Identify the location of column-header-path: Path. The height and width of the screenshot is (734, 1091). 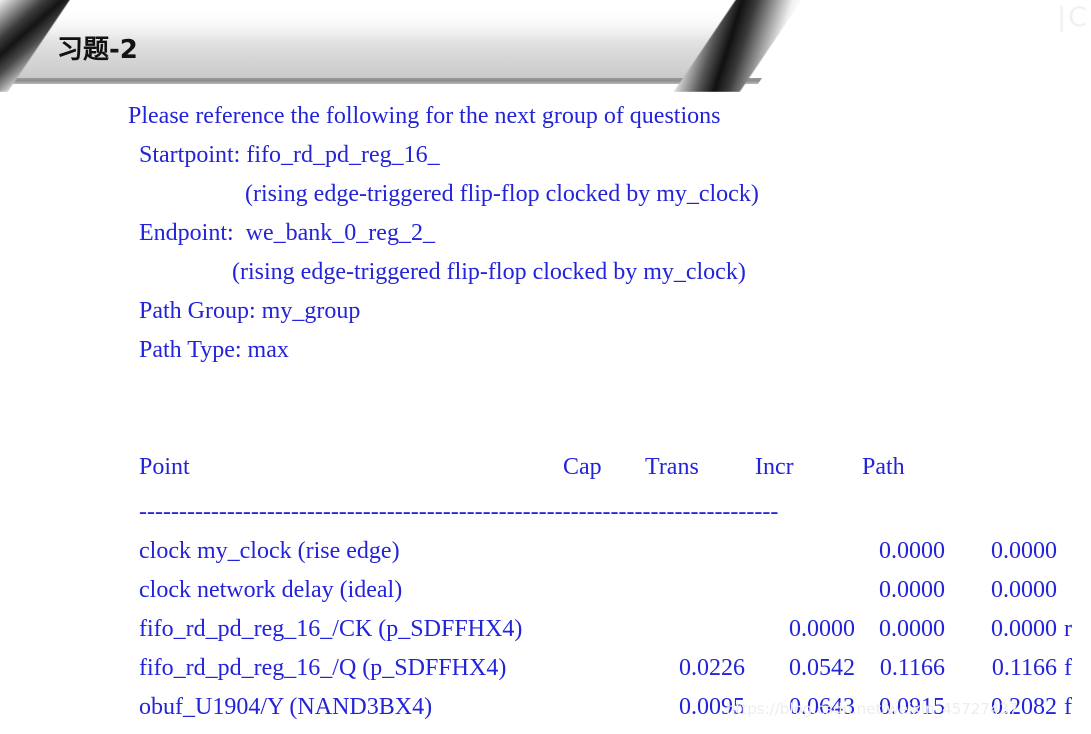
(883, 467).